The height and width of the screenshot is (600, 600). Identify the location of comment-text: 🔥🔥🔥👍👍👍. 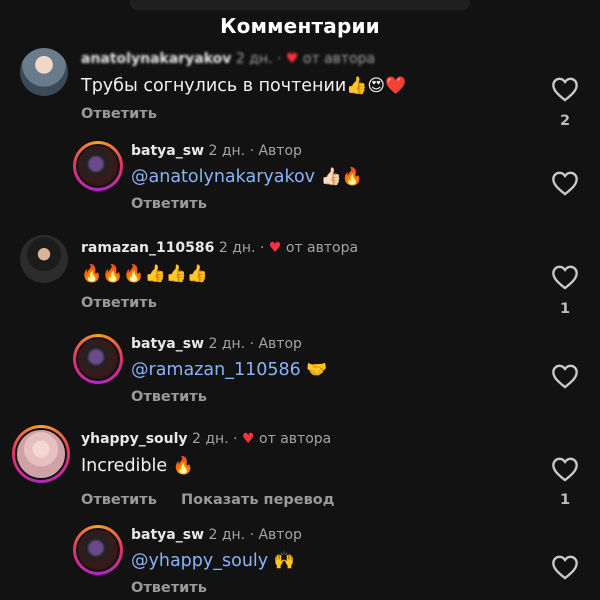
(144, 274).